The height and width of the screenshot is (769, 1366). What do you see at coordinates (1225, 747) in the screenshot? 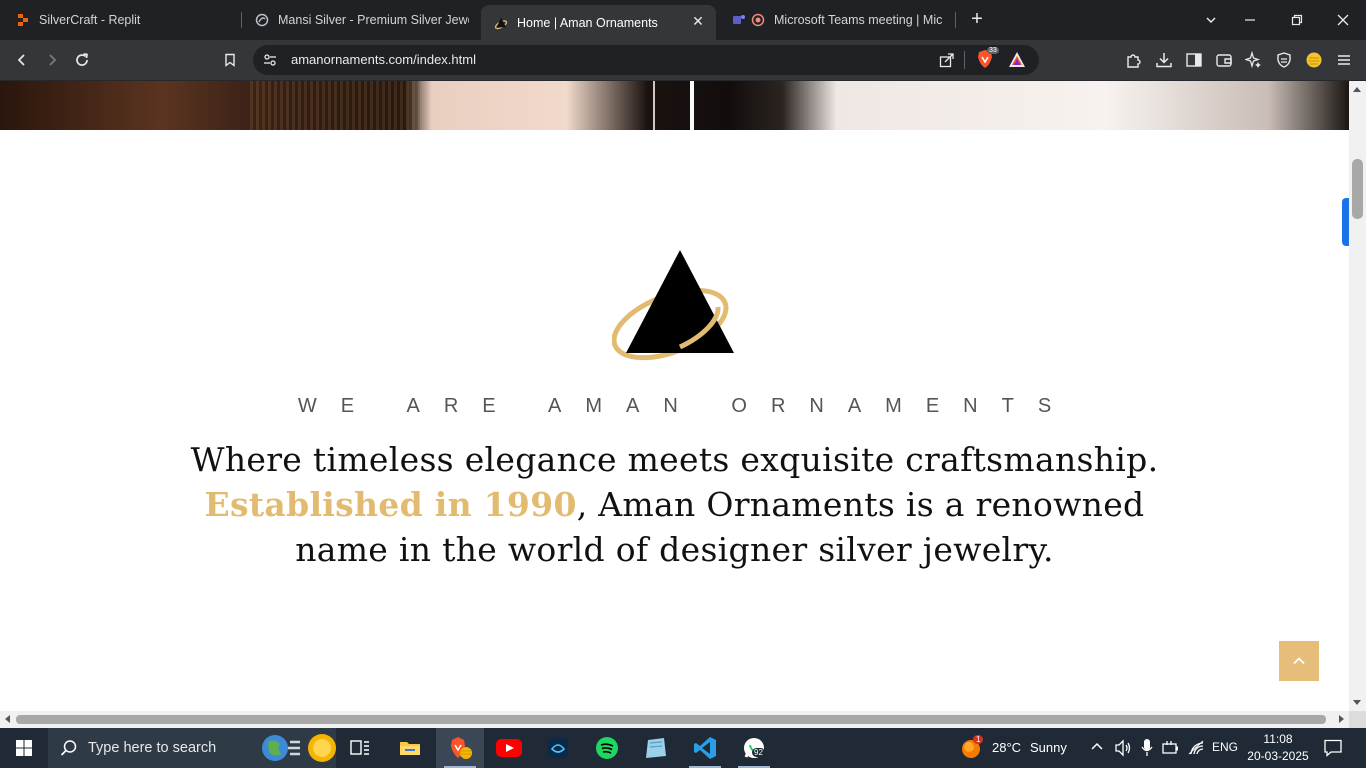
I see `input-language: ENG` at bounding box center [1225, 747].